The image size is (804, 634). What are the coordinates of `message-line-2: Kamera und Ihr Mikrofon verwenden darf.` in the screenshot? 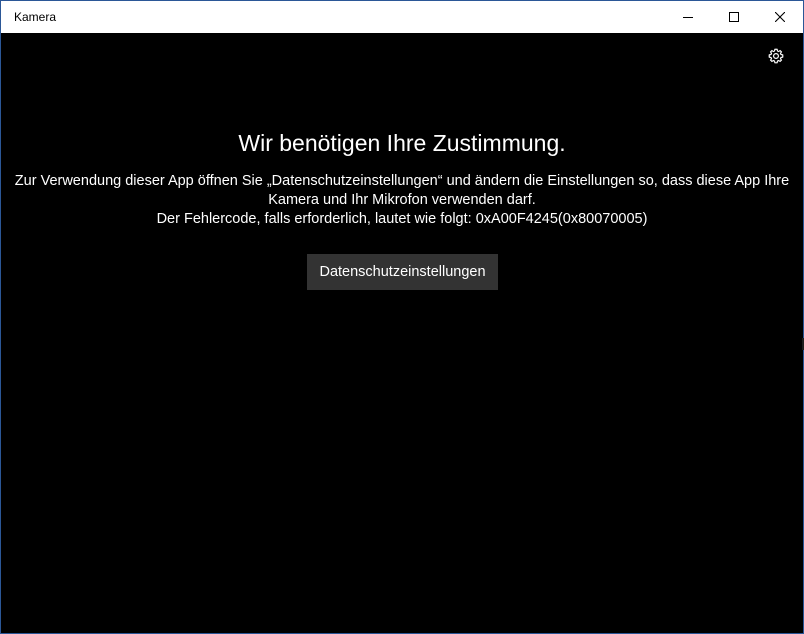 It's located at (402, 200).